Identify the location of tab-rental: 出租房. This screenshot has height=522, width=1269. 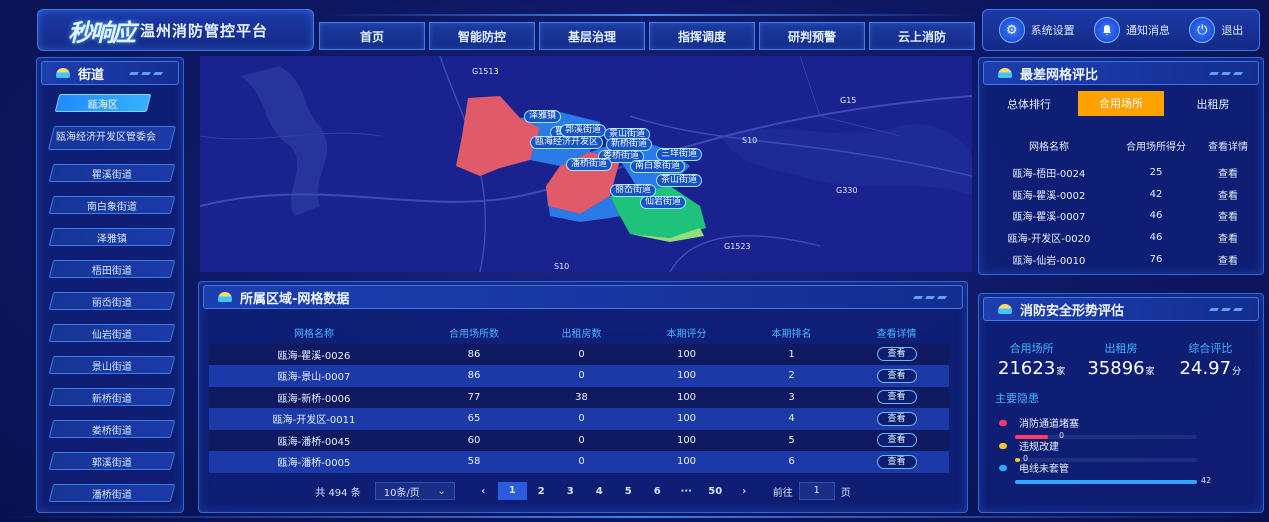
(1213, 104).